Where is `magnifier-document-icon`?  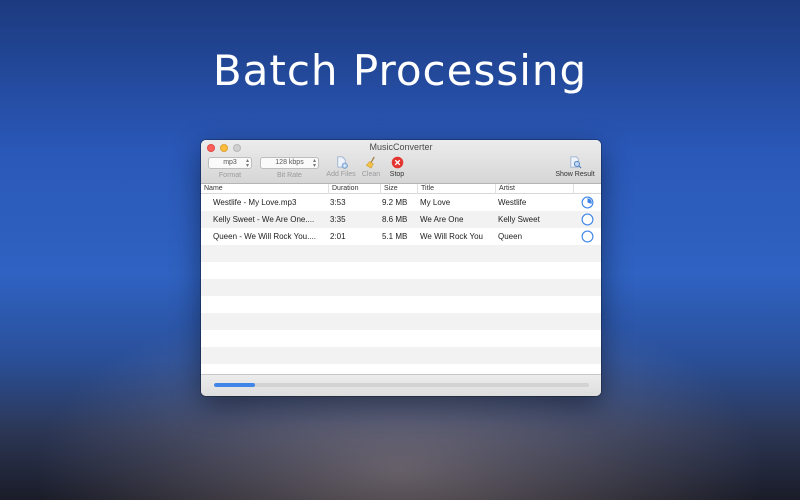
magnifier-document-icon is located at coordinates (575, 162).